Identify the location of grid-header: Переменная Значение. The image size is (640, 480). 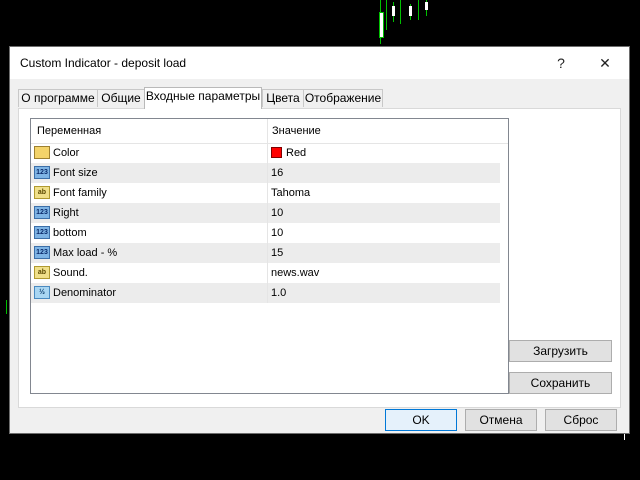
(269, 131).